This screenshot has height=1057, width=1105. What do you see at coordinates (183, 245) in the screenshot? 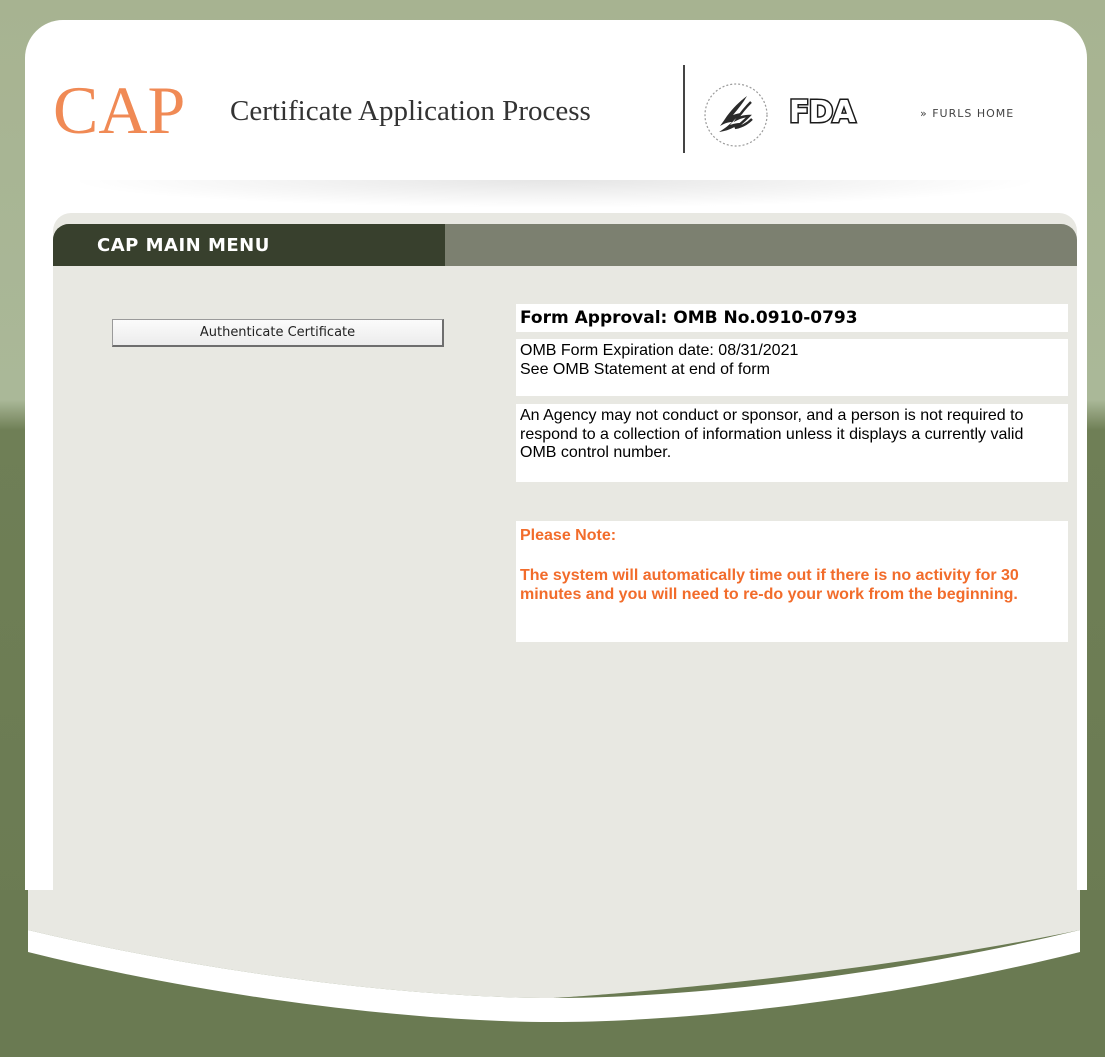
I see `menu-title: CAP MAIN MENU` at bounding box center [183, 245].